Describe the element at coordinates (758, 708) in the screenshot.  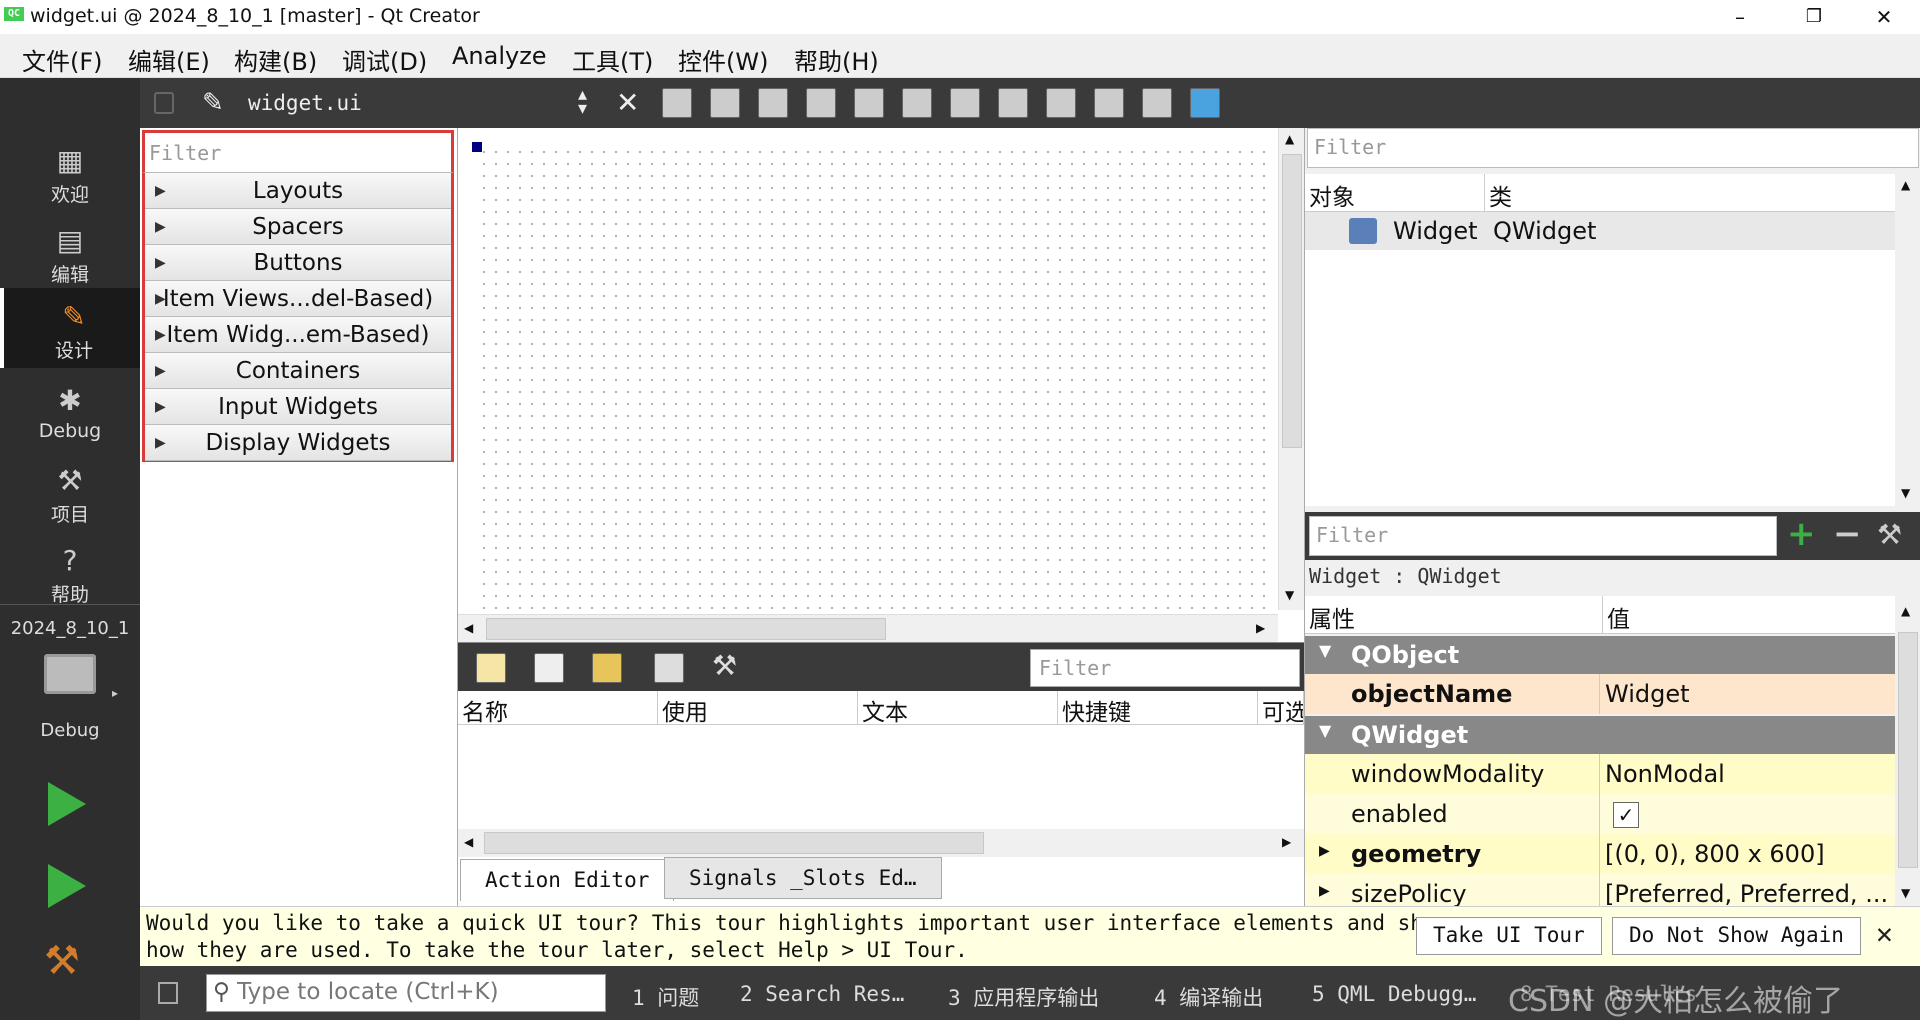
I see `column-header-used: 使用` at that location.